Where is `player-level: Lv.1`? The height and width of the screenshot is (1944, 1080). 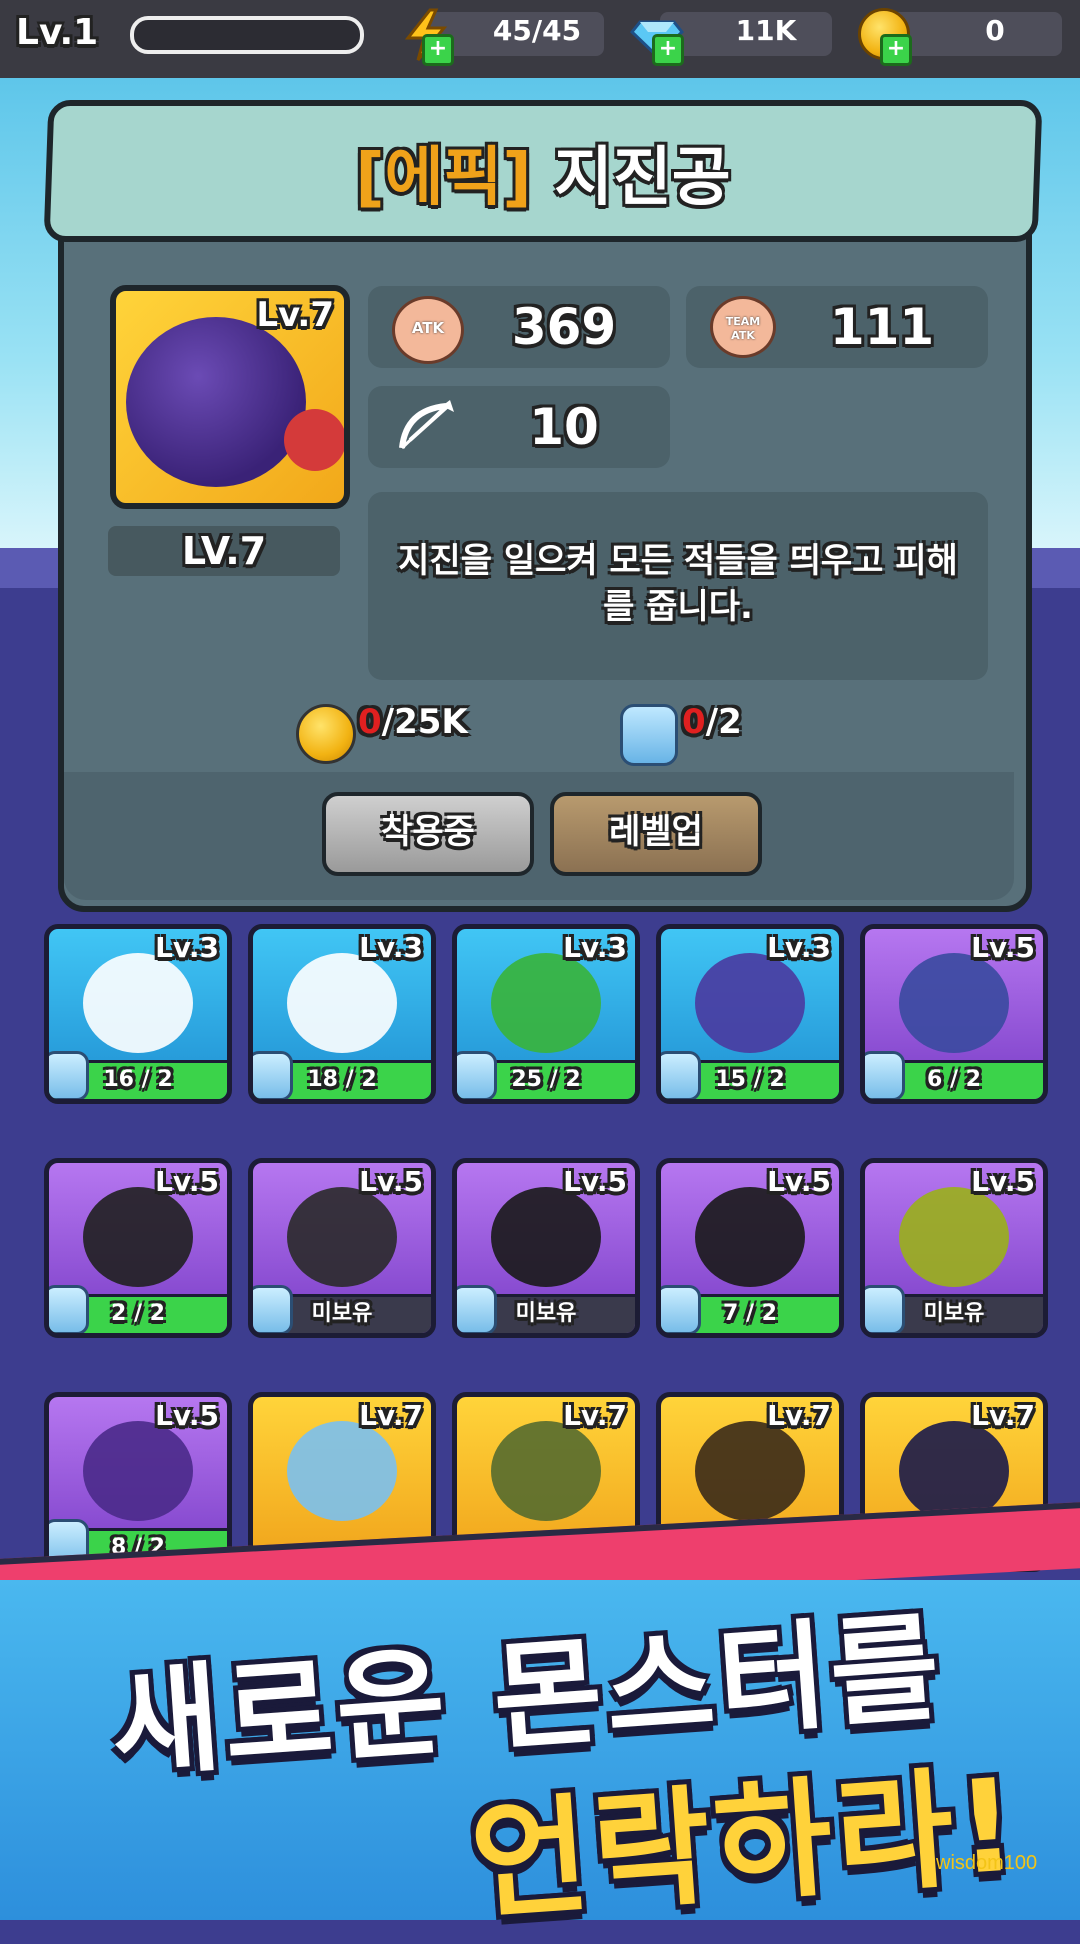 player-level: Lv.1 is located at coordinates (57, 32).